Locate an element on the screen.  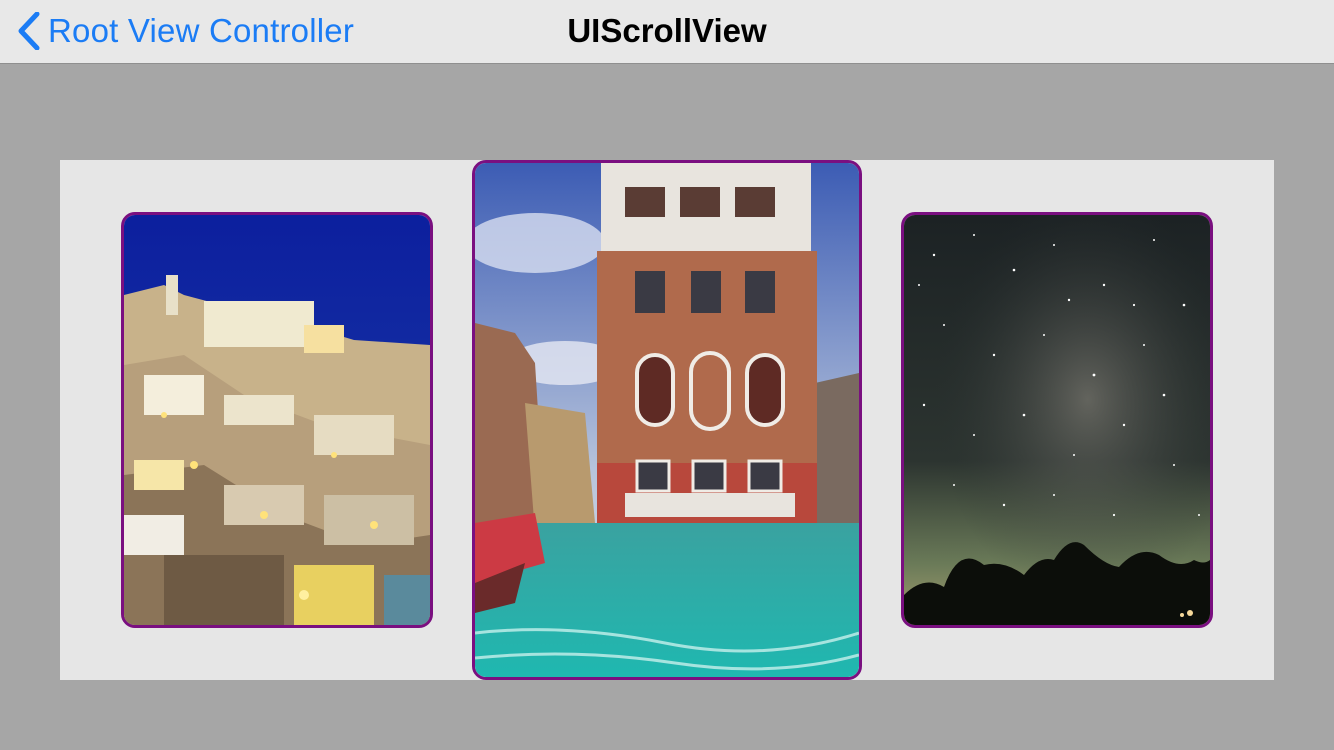
page-title: UIScrollView is located at coordinates (667, 30).